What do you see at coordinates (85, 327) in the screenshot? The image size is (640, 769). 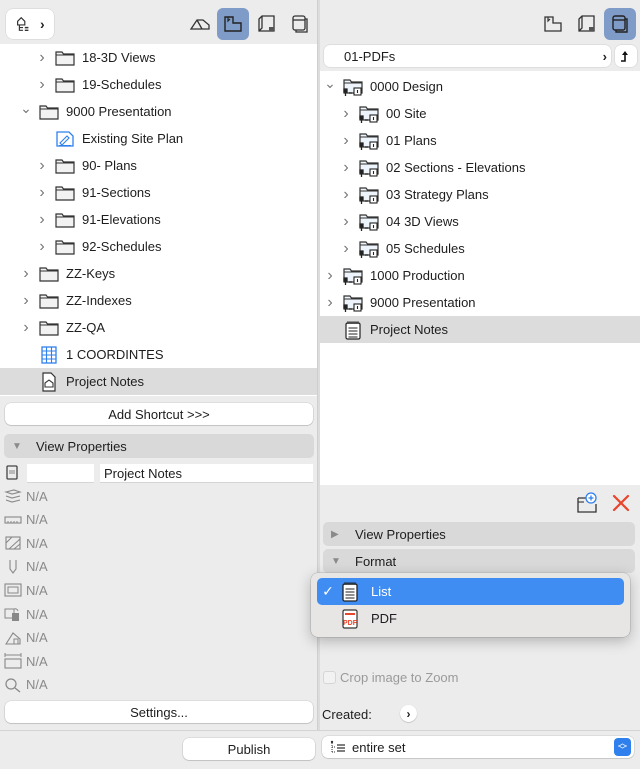 I see `tree-row-label: ZZ-QA` at bounding box center [85, 327].